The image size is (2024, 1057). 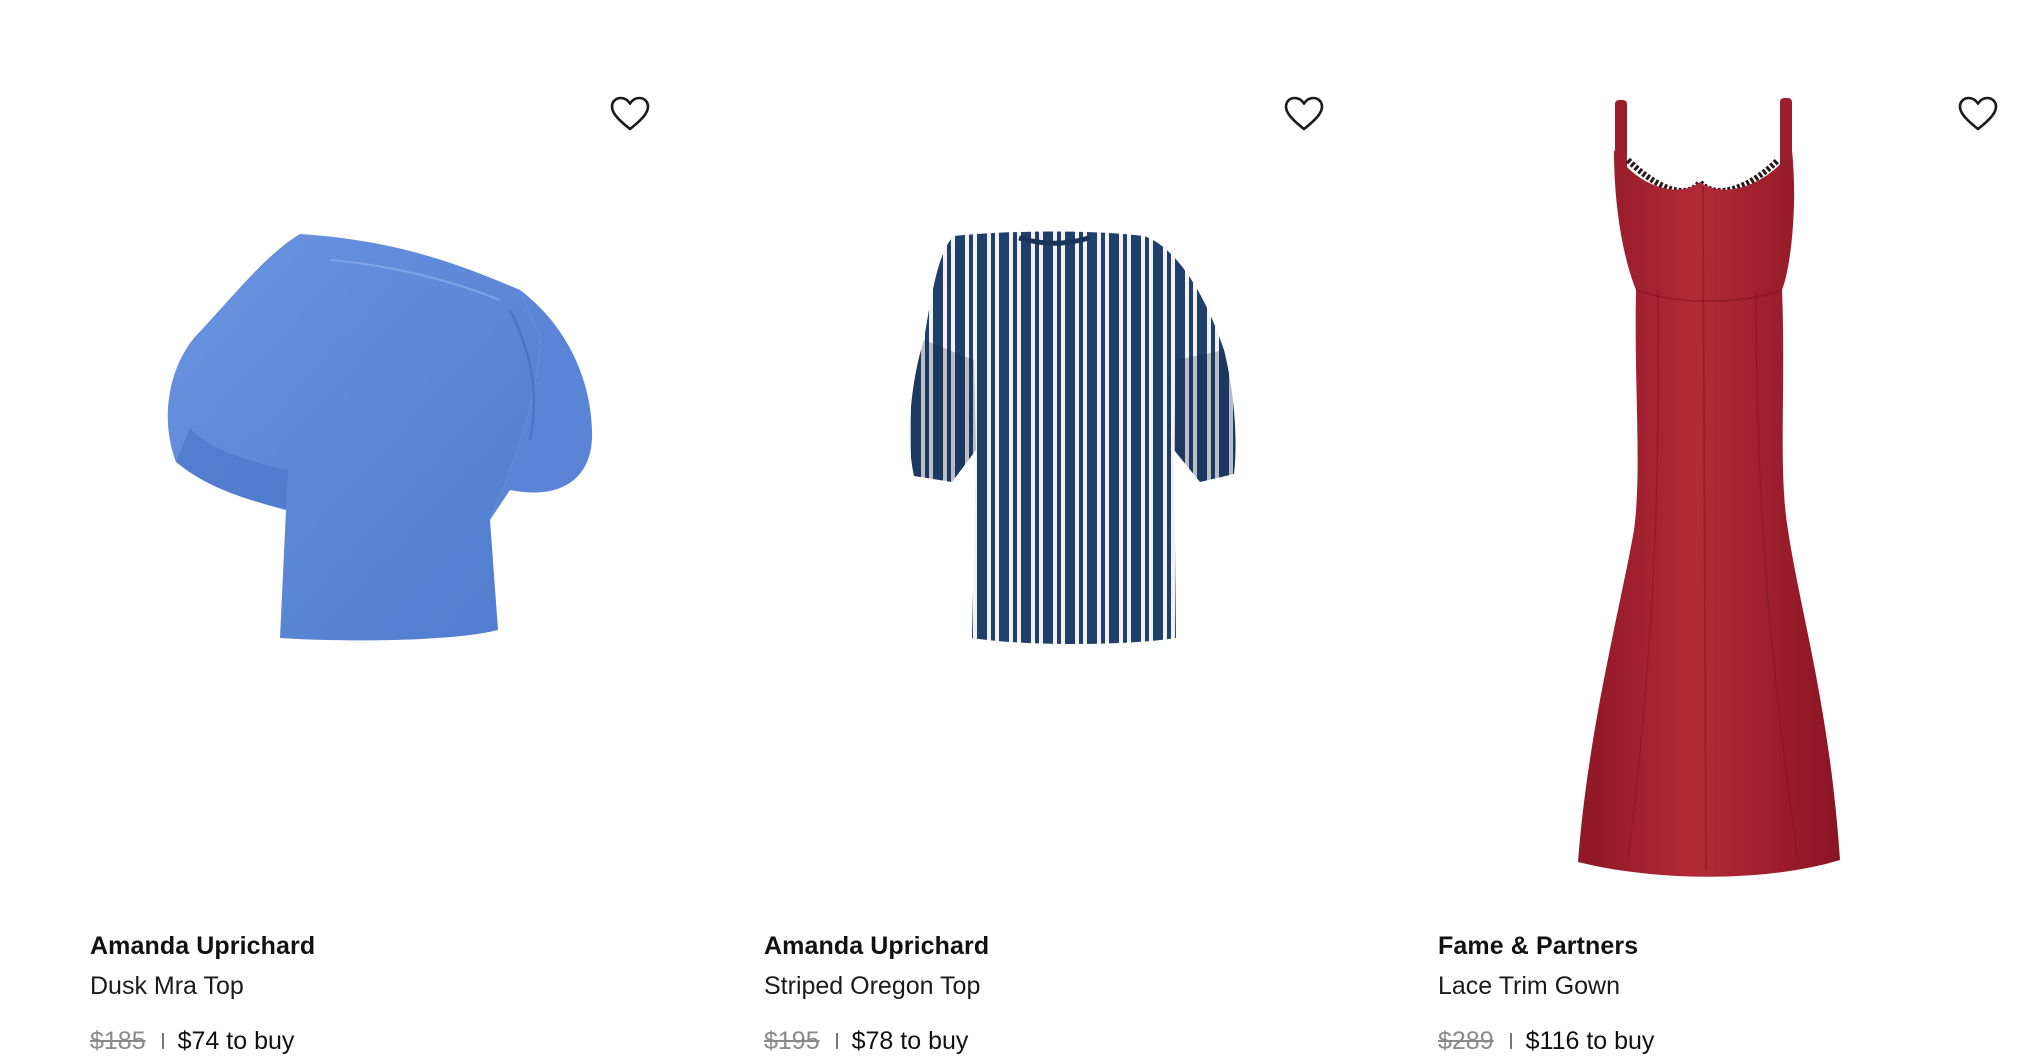 What do you see at coordinates (236, 1041) in the screenshot?
I see `buy-price: $74 to buy` at bounding box center [236, 1041].